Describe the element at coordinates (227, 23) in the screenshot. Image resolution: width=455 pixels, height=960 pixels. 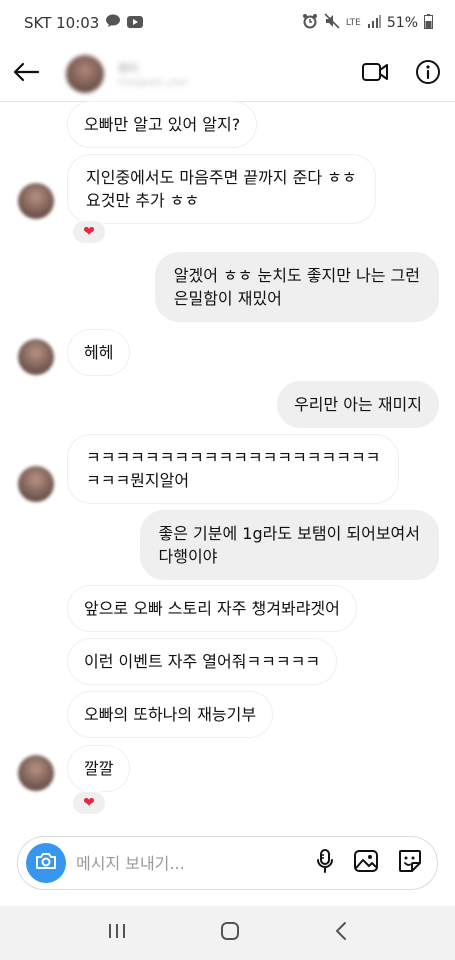
I see `status-bar: SKT 10:03 LTE 51%` at that location.